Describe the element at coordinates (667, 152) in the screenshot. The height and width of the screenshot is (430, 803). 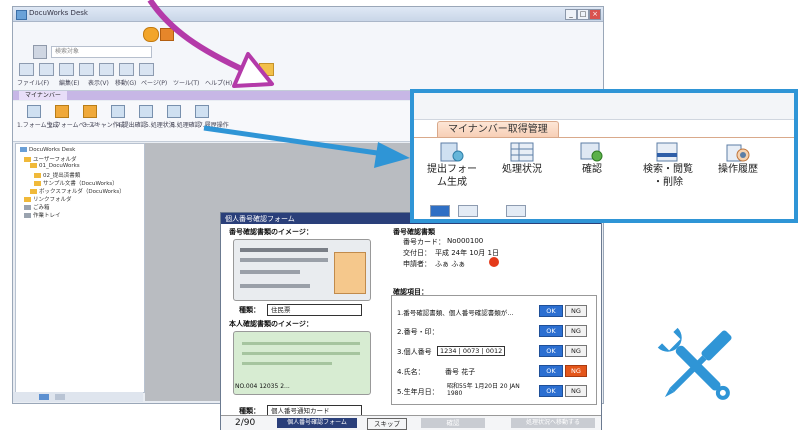
I see `search-view-delete-icon` at that location.